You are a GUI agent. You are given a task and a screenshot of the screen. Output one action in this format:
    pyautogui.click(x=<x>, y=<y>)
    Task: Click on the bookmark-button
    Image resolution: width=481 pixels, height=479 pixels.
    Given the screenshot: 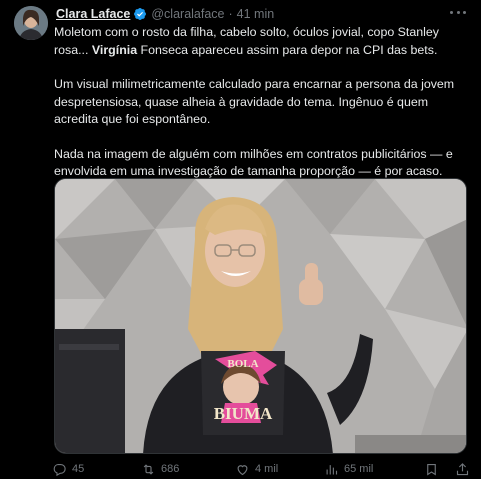 What is the action you would take?
    pyautogui.click(x=431, y=469)
    